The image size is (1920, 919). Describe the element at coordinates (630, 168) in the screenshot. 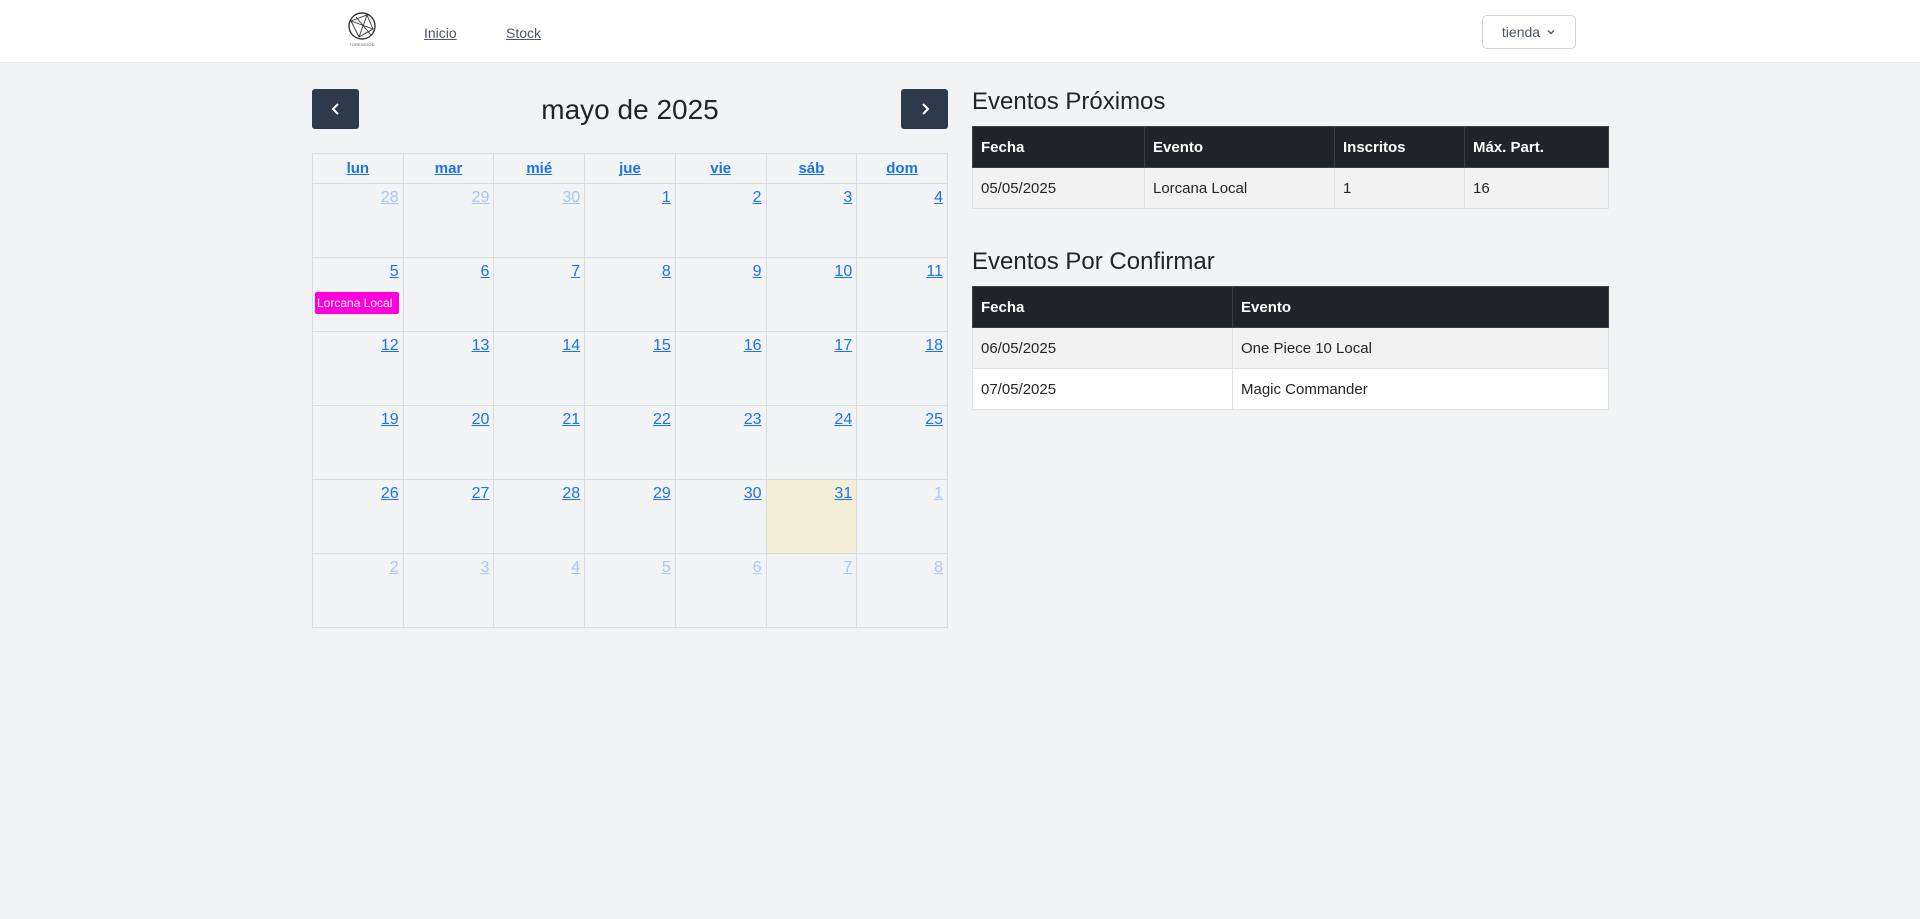

I see `weekday-link: jue` at that location.